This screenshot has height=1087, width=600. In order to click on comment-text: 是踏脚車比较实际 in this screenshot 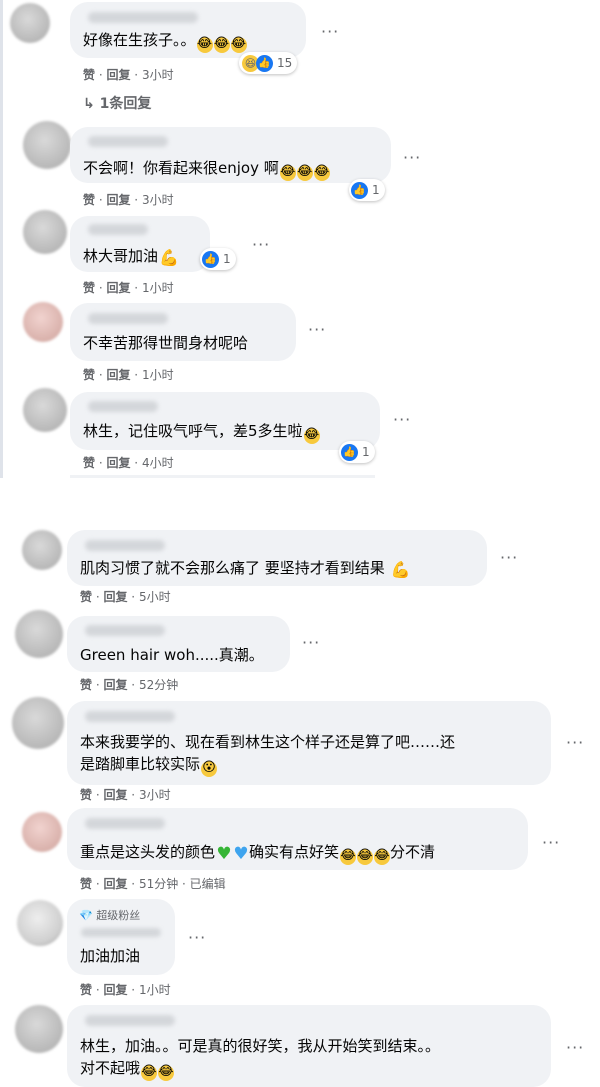, I will do `click(140, 764)`.